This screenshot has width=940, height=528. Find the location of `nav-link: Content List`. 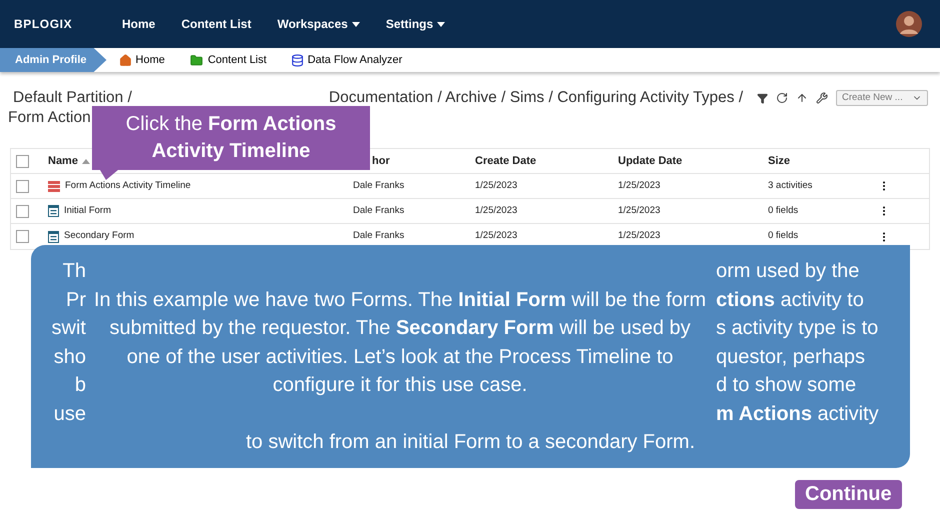

nav-link: Content List is located at coordinates (216, 24).